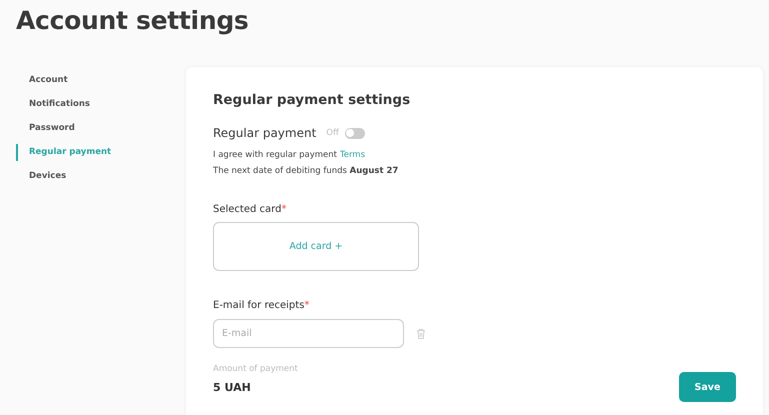 The width and height of the screenshot is (769, 415). Describe the element at coordinates (132, 20) in the screenshot. I see `page-title: Account settings` at that location.